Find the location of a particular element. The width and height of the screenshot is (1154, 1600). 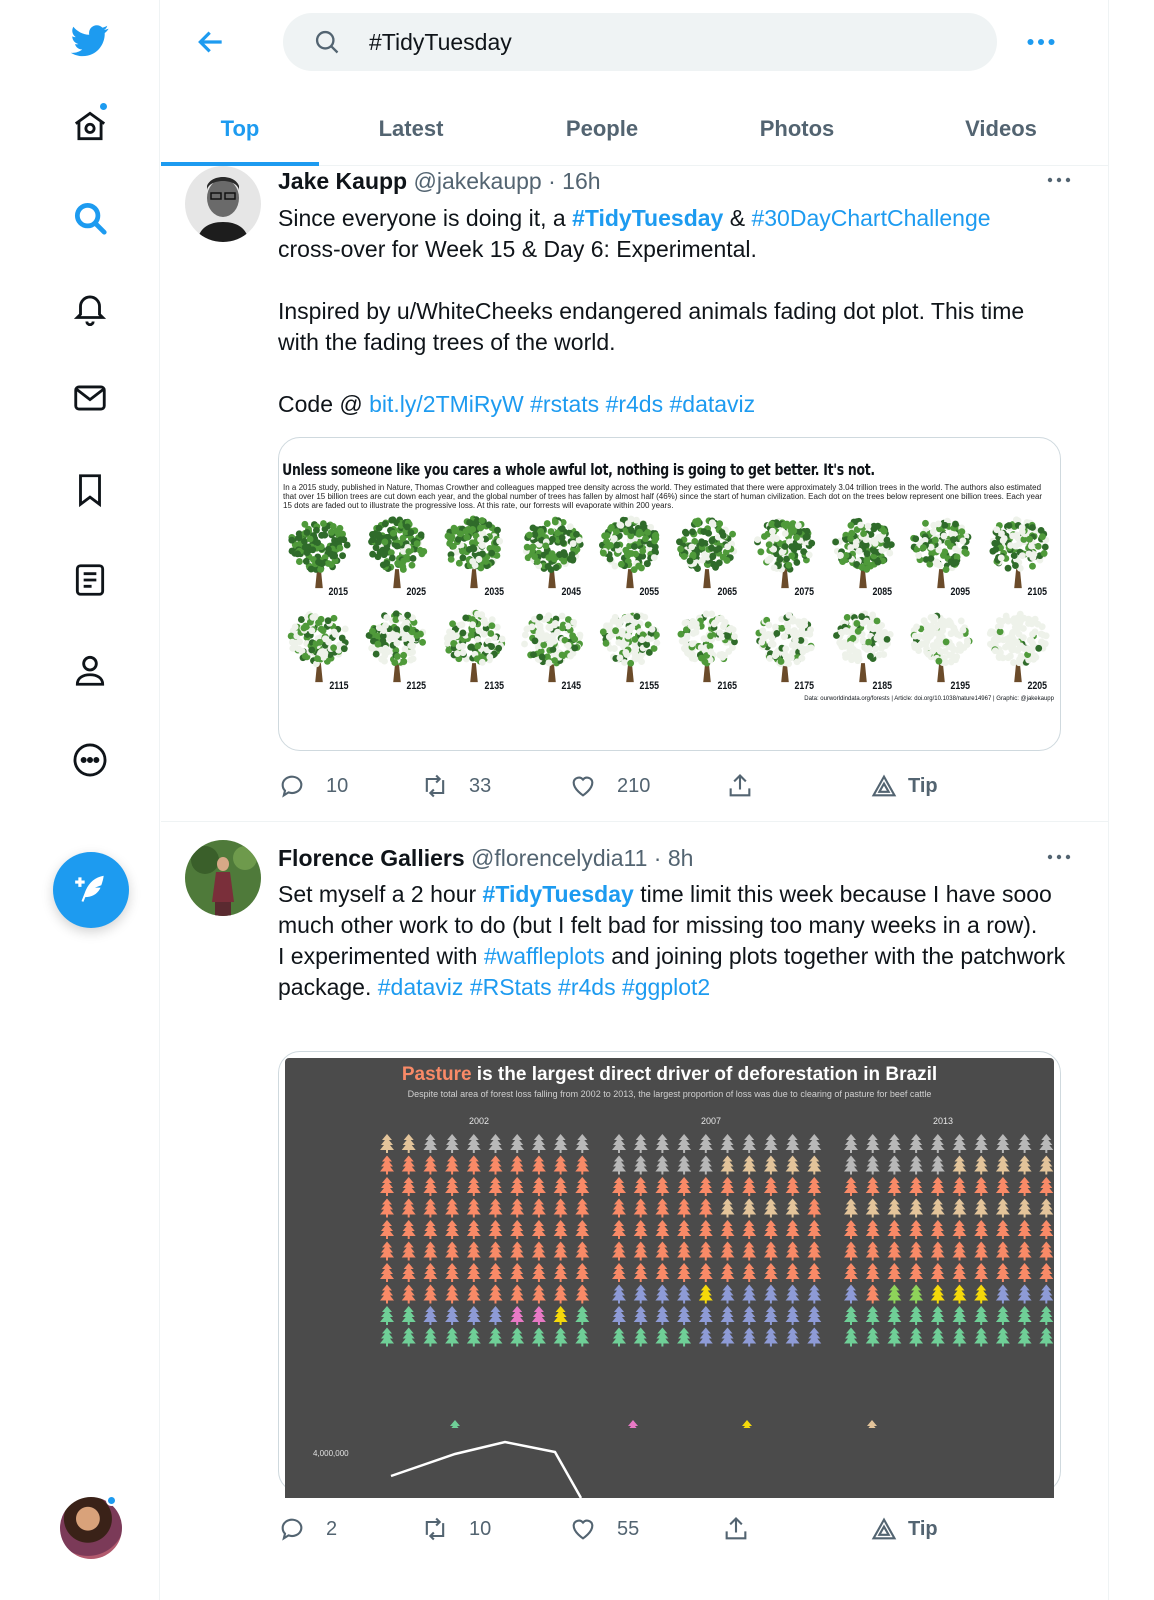

retweet-button: 10 is located at coordinates (456, 1529).